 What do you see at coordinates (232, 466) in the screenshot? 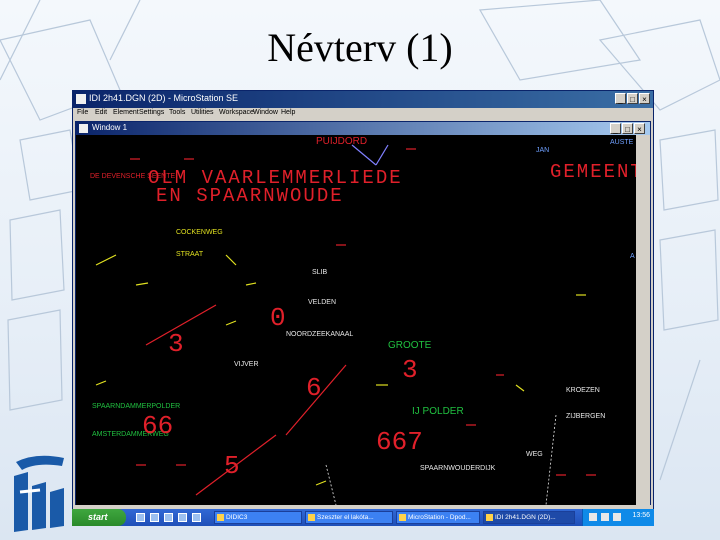
I see `map-number-5: 5` at bounding box center [232, 466].